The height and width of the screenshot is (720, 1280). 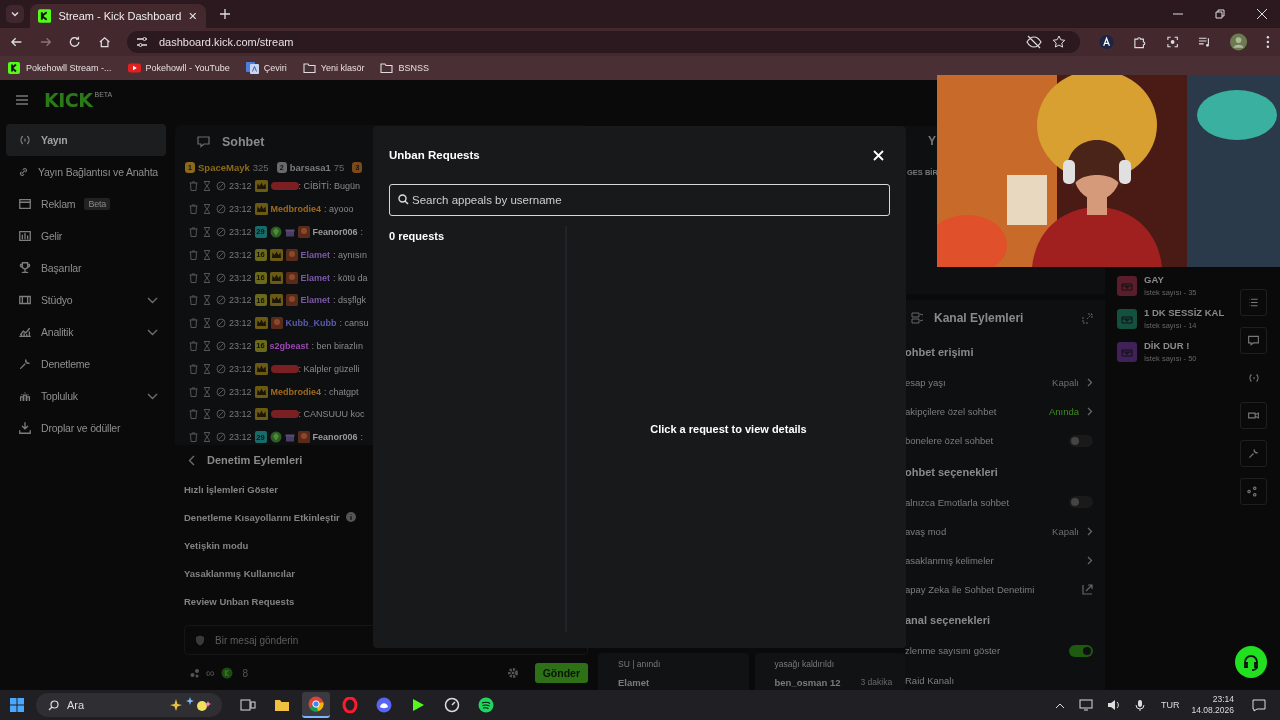 I want to click on menu-item: Hızlı İşlemleri Göster, so click(x=231, y=489).